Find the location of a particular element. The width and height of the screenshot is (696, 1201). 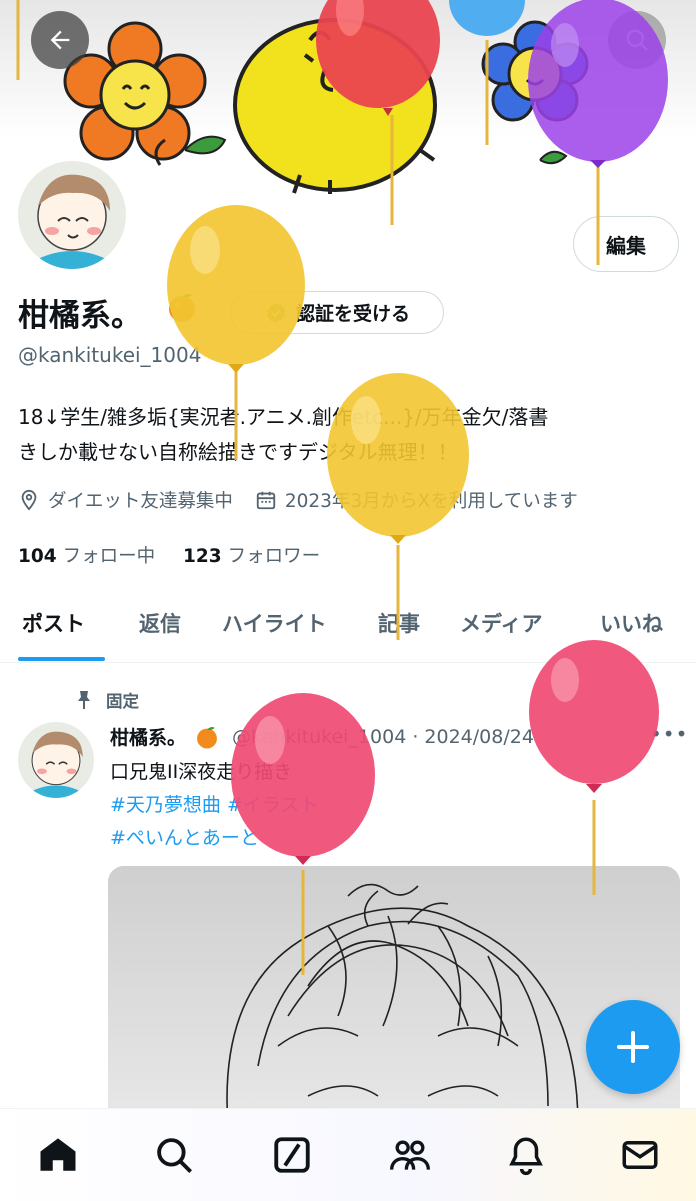

active-tab-indicator is located at coordinates (61, 659).